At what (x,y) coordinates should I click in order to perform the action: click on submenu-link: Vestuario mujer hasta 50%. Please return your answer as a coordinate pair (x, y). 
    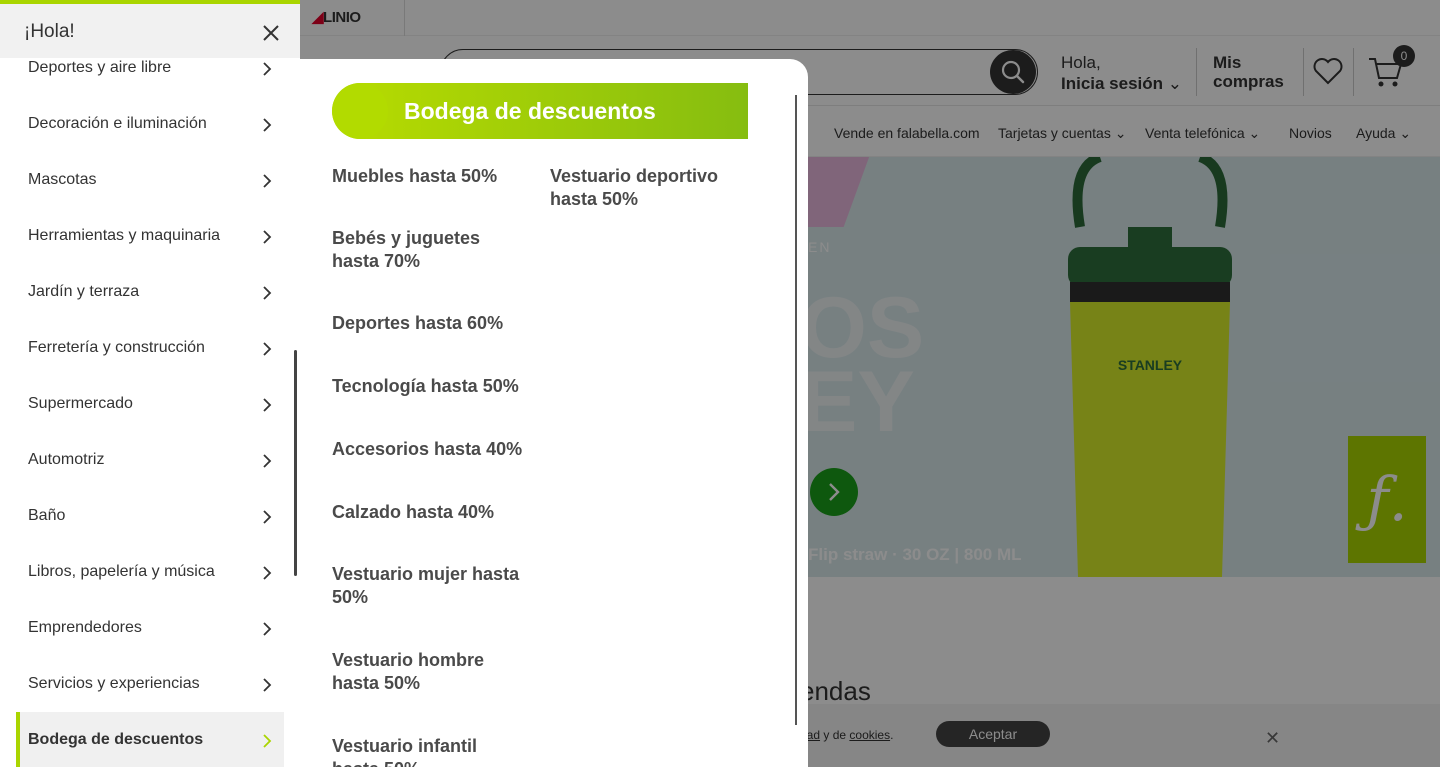
    Looking at the image, I should click on (429, 586).